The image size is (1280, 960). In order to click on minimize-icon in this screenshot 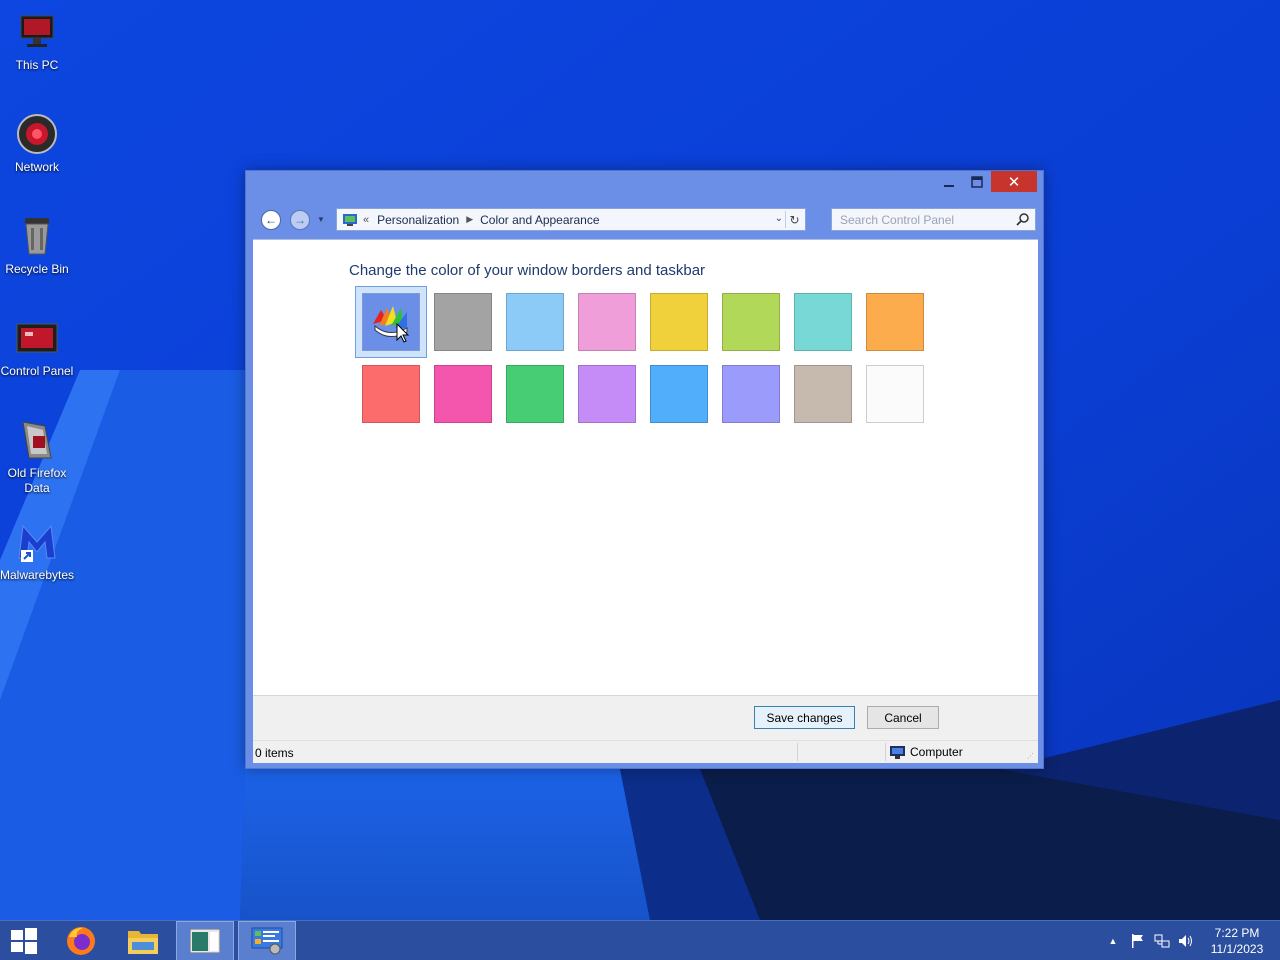, I will do `click(949, 185)`.